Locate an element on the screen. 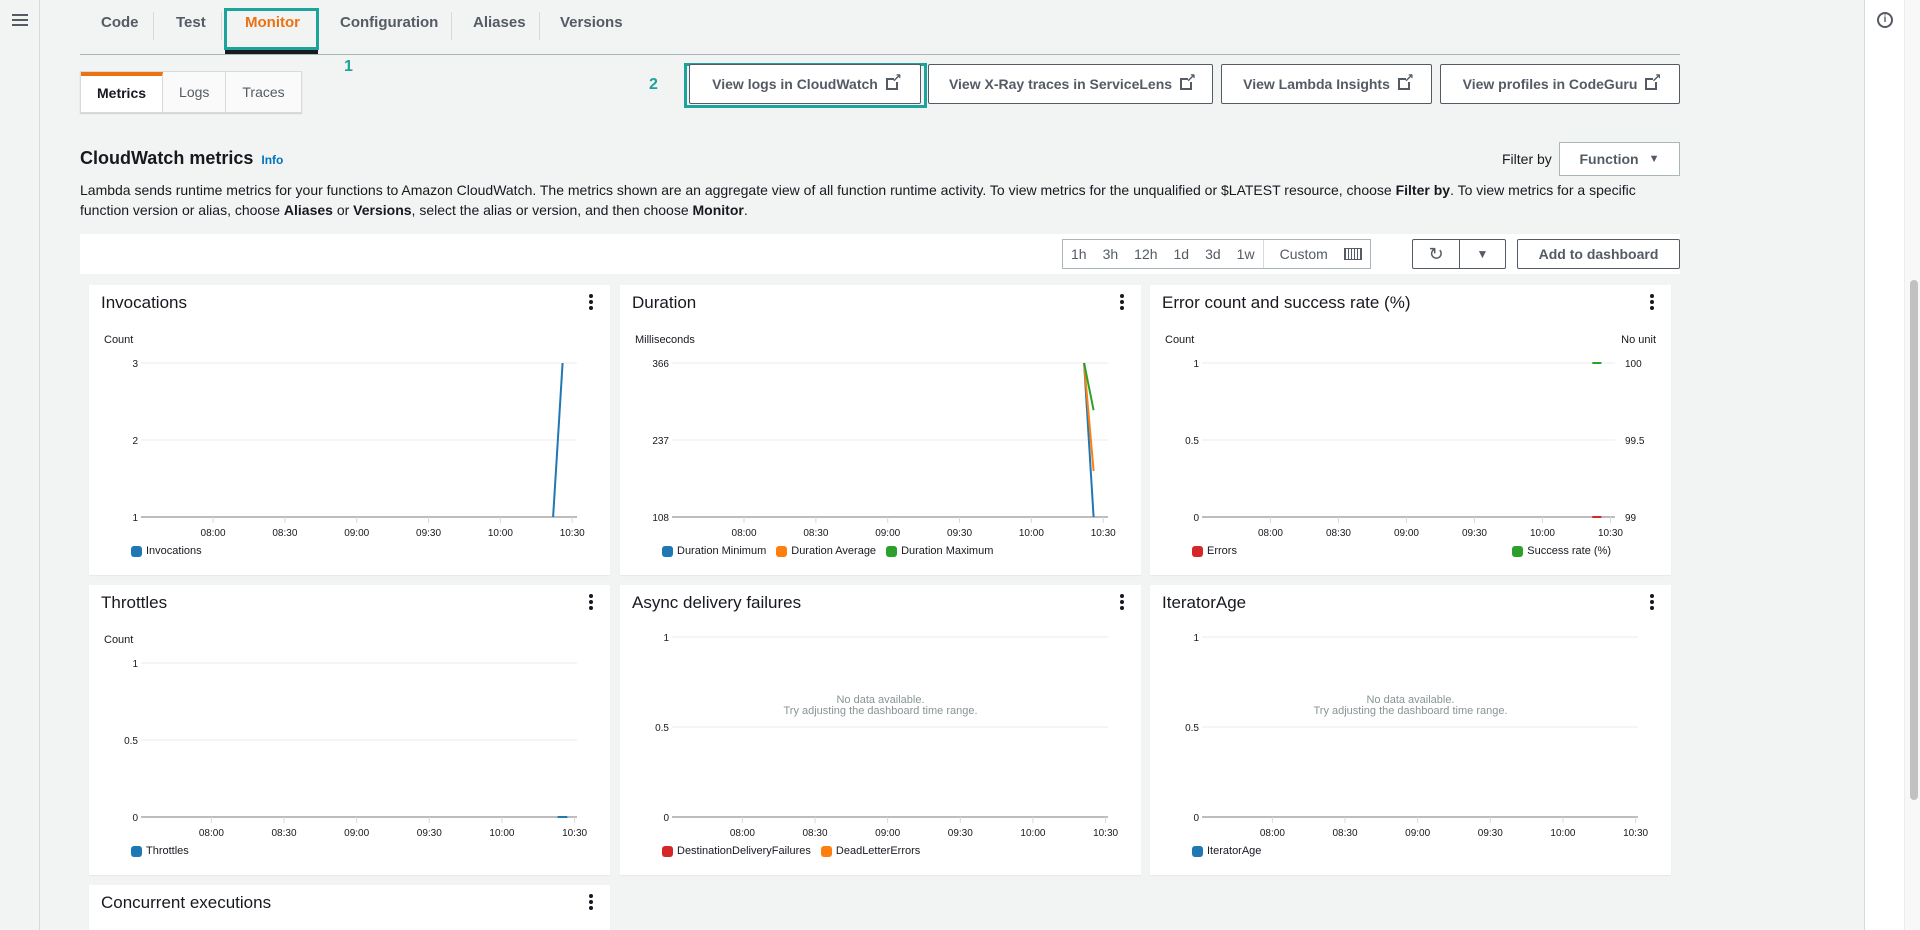 The image size is (1920, 930). range-1w: 1w is located at coordinates (1246, 254).